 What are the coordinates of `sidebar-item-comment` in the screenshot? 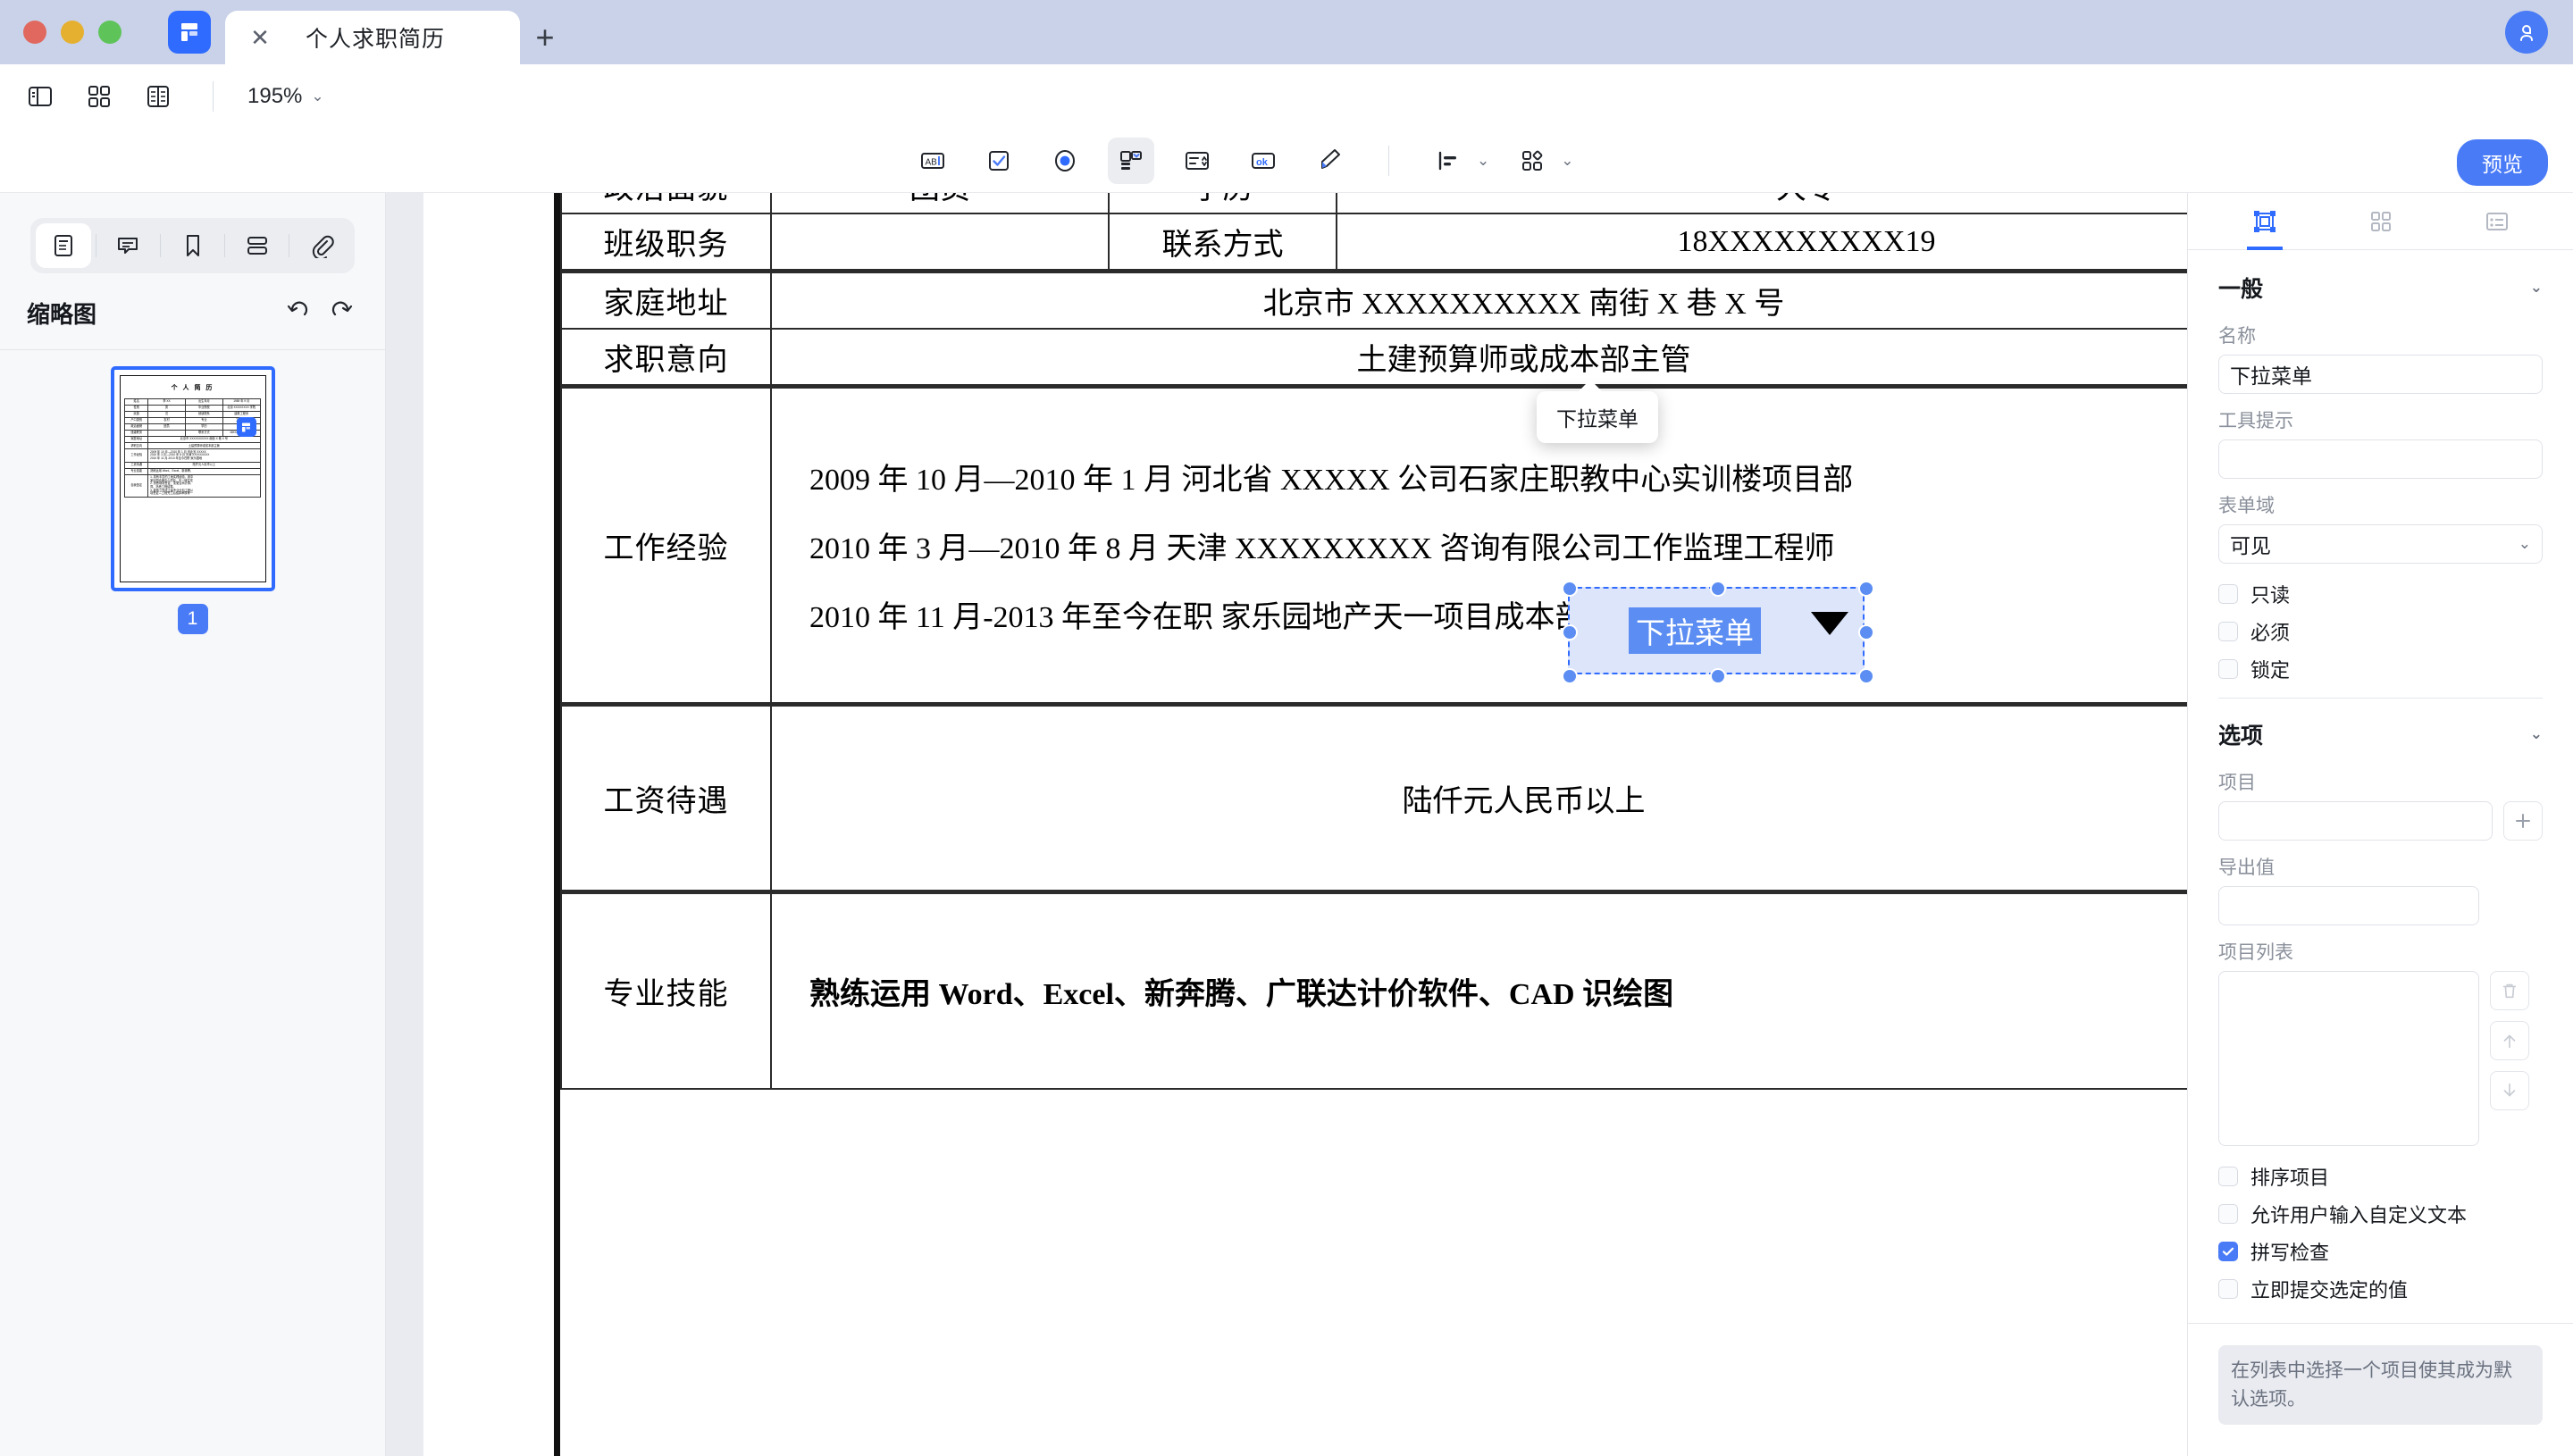 It's located at (127, 245).